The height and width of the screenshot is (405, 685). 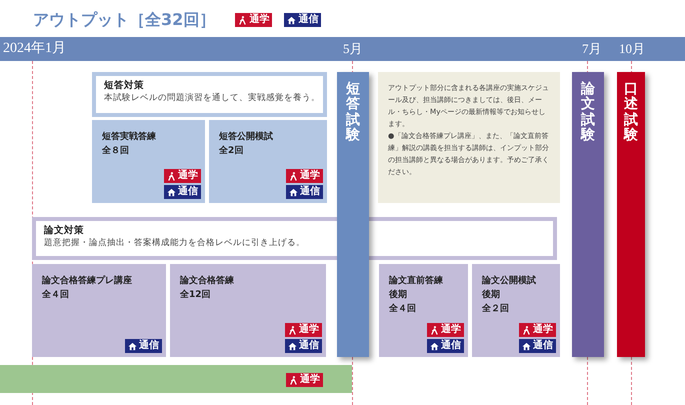 I want to click on course-name: 論文合格答練プレ講座, so click(x=87, y=281).